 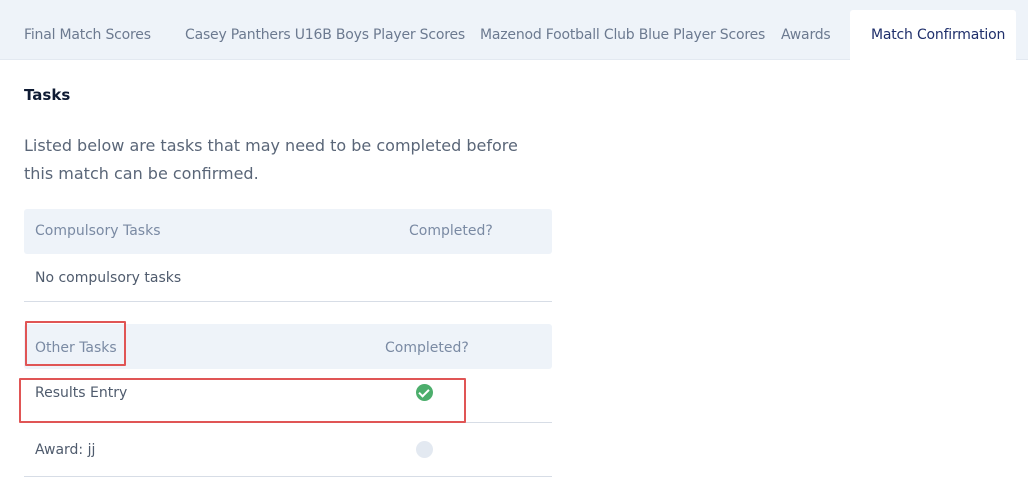 What do you see at coordinates (933, 35) in the screenshot?
I see `tab-match-confirmation: Match Confirmation` at bounding box center [933, 35].